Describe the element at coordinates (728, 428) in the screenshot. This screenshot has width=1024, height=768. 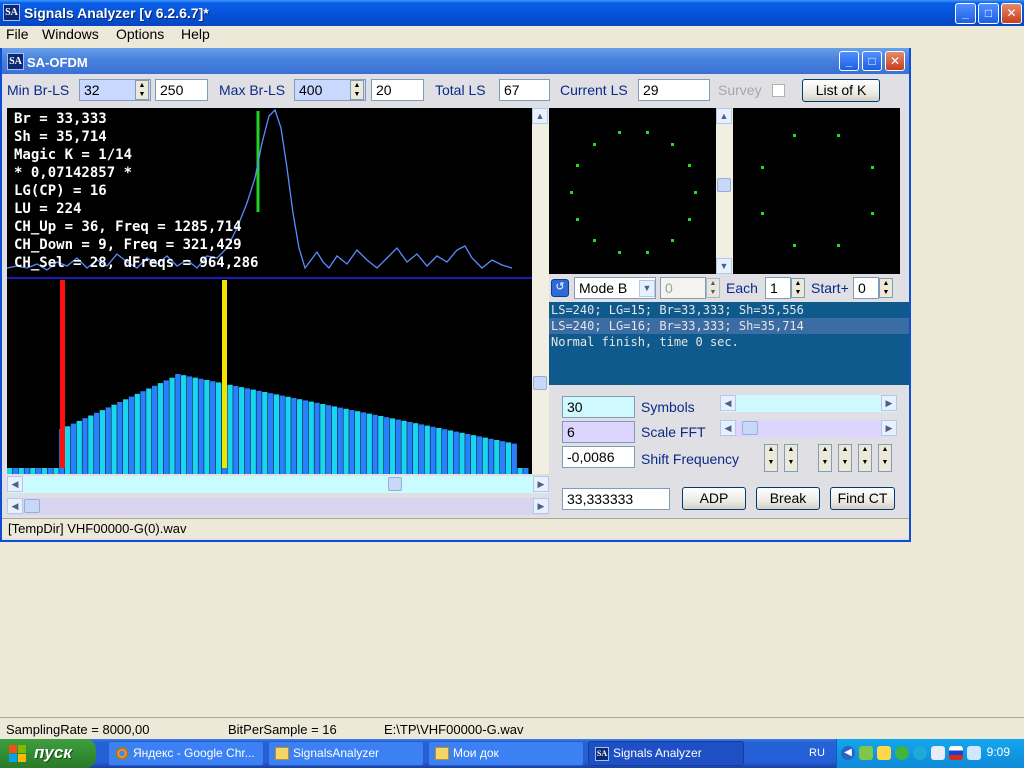
I see `scale-fft-slider-left: ◀` at that location.